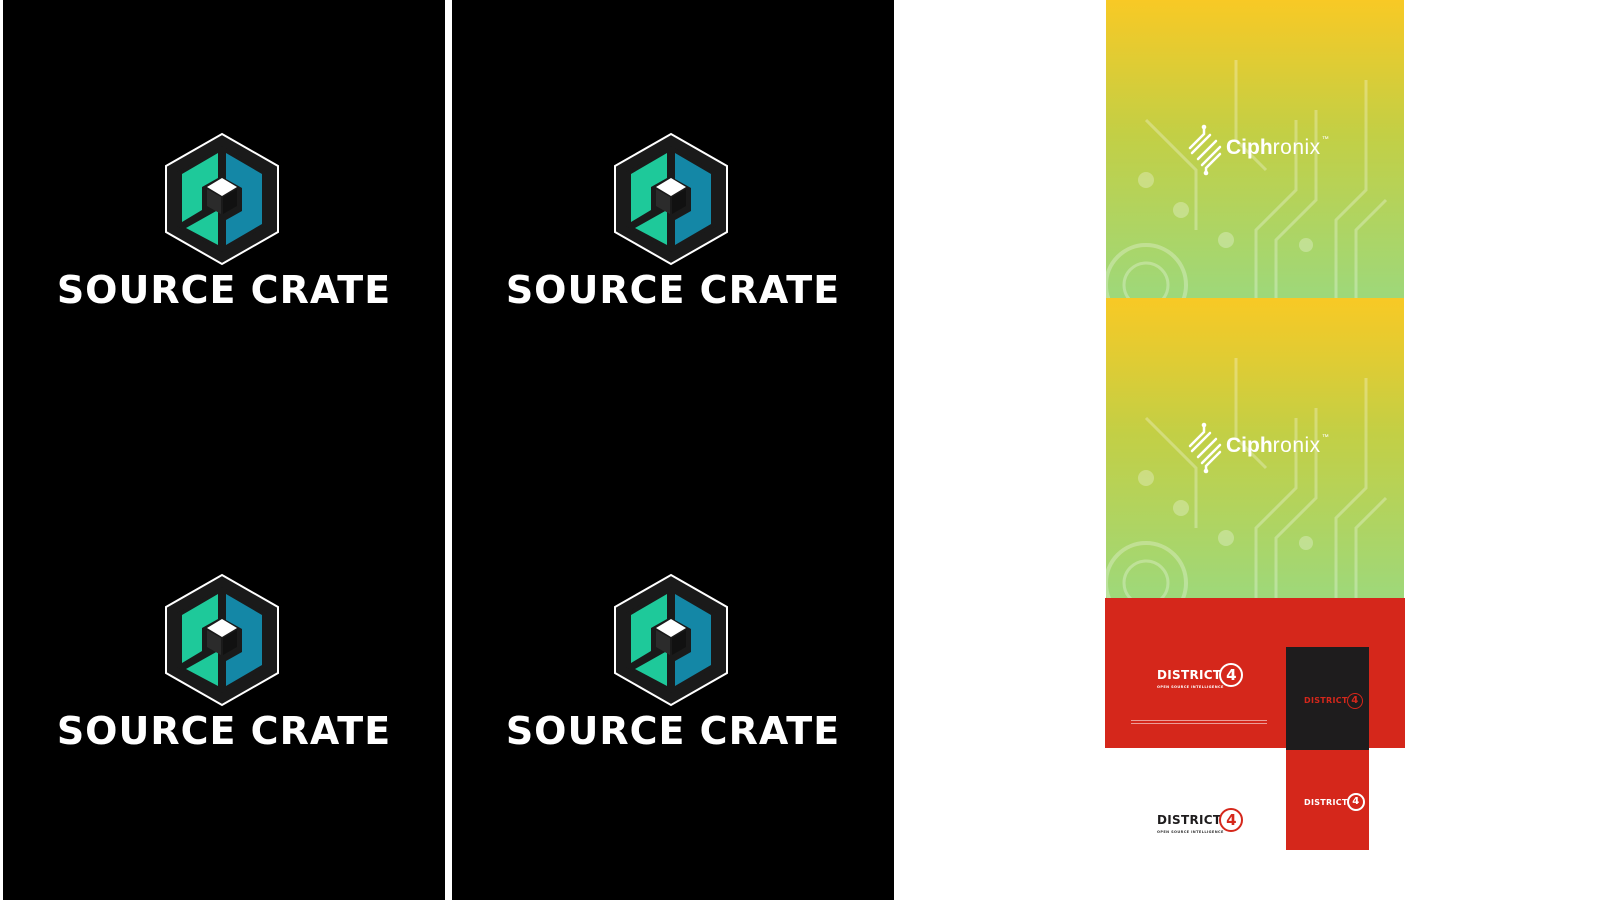 This screenshot has width=1600, height=900. I want to click on district4-fine-print, so click(1199, 724).